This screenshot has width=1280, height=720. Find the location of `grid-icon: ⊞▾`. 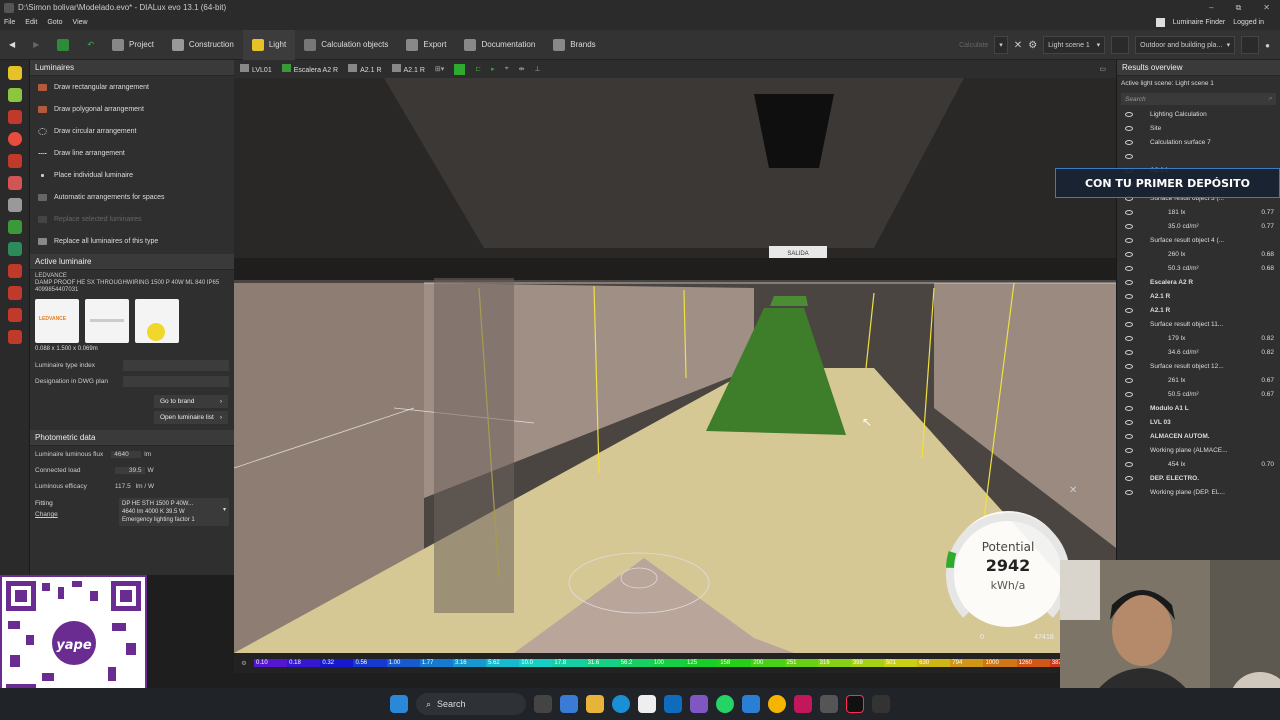

grid-icon: ⊞▾ is located at coordinates (439, 69).